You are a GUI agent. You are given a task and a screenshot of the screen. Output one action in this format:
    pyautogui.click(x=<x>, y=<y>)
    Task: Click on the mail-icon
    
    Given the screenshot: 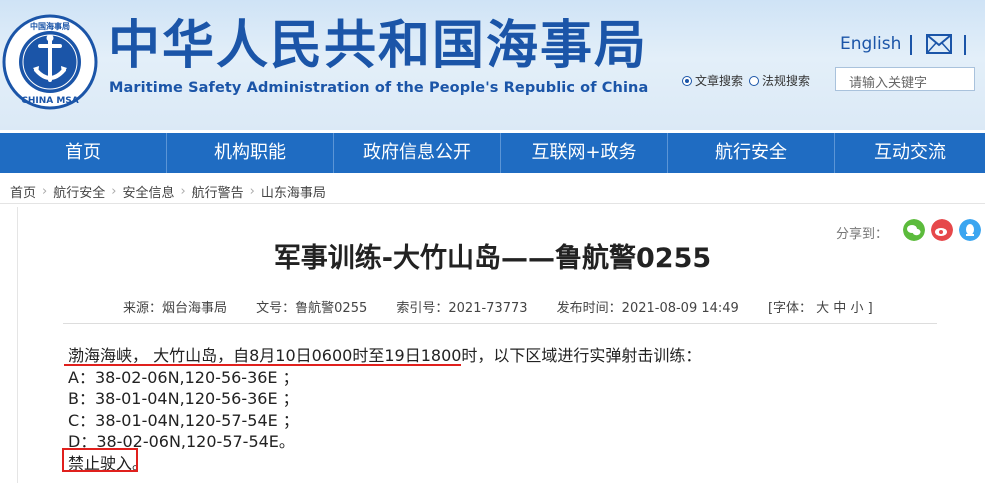 What is the action you would take?
    pyautogui.click(x=939, y=44)
    